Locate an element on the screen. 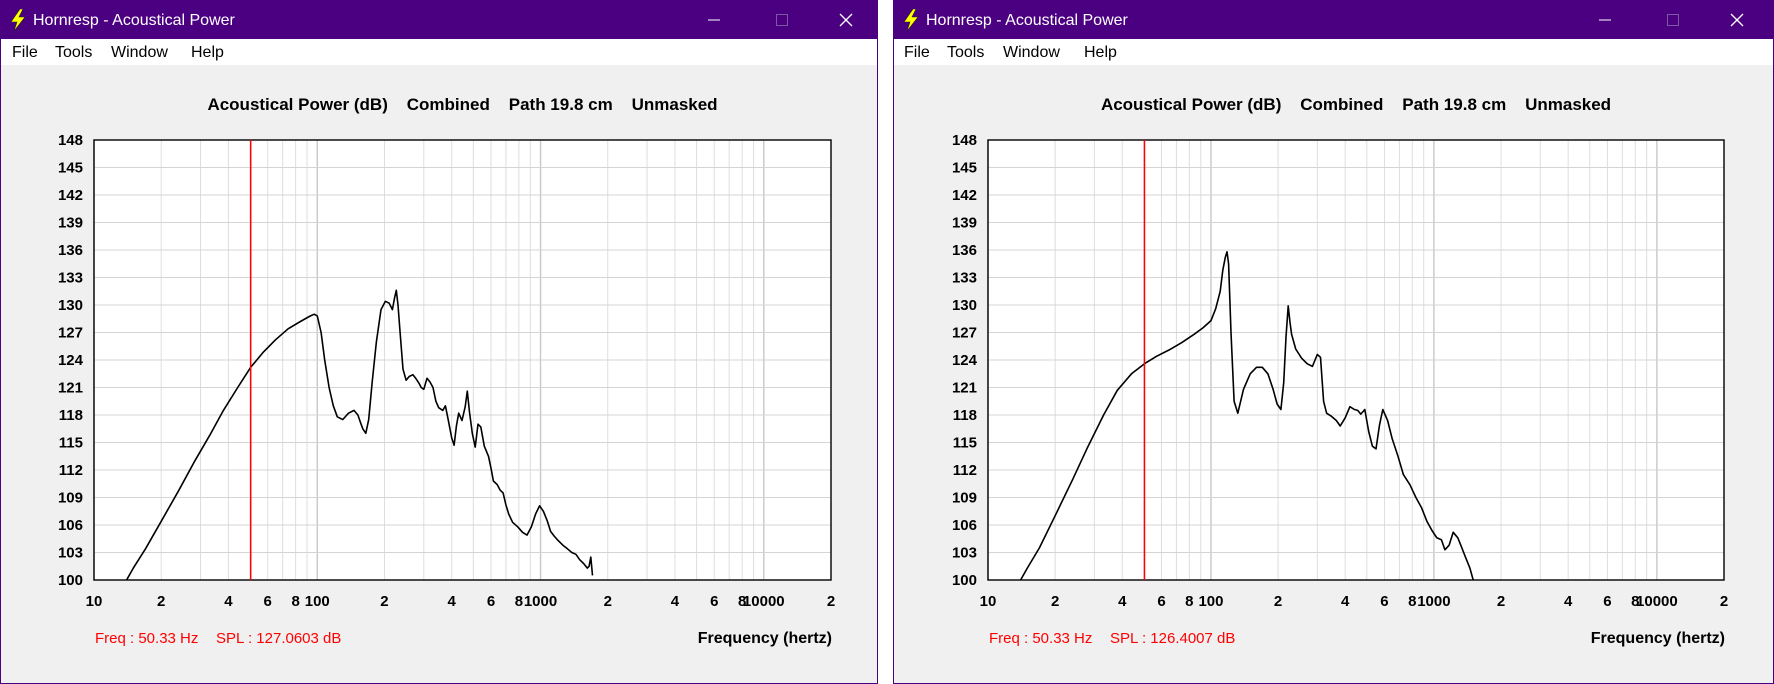  lightning-bolt-icon is located at coordinates (18, 20).